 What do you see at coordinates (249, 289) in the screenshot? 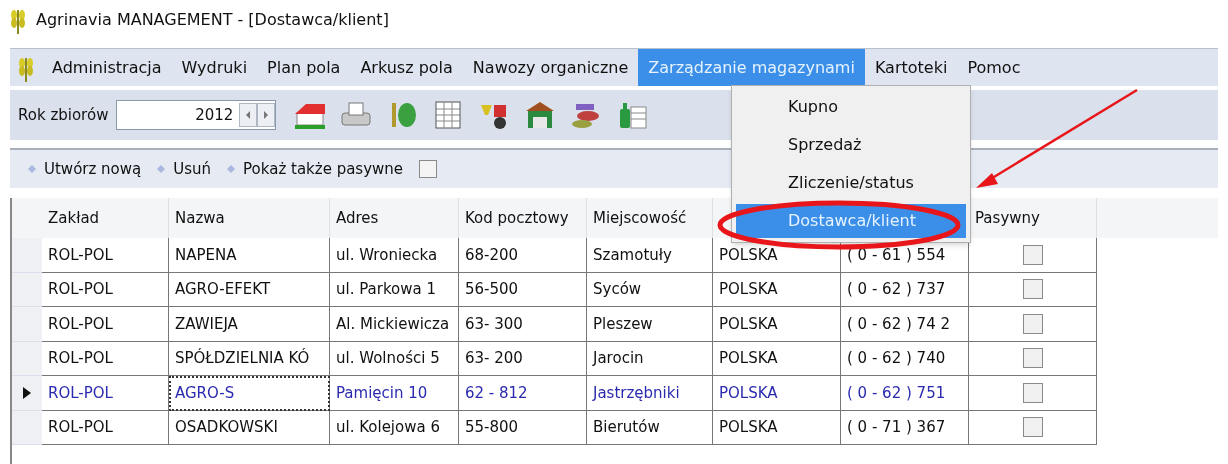
I see `table-cell: AGRO-EFEKT` at bounding box center [249, 289].